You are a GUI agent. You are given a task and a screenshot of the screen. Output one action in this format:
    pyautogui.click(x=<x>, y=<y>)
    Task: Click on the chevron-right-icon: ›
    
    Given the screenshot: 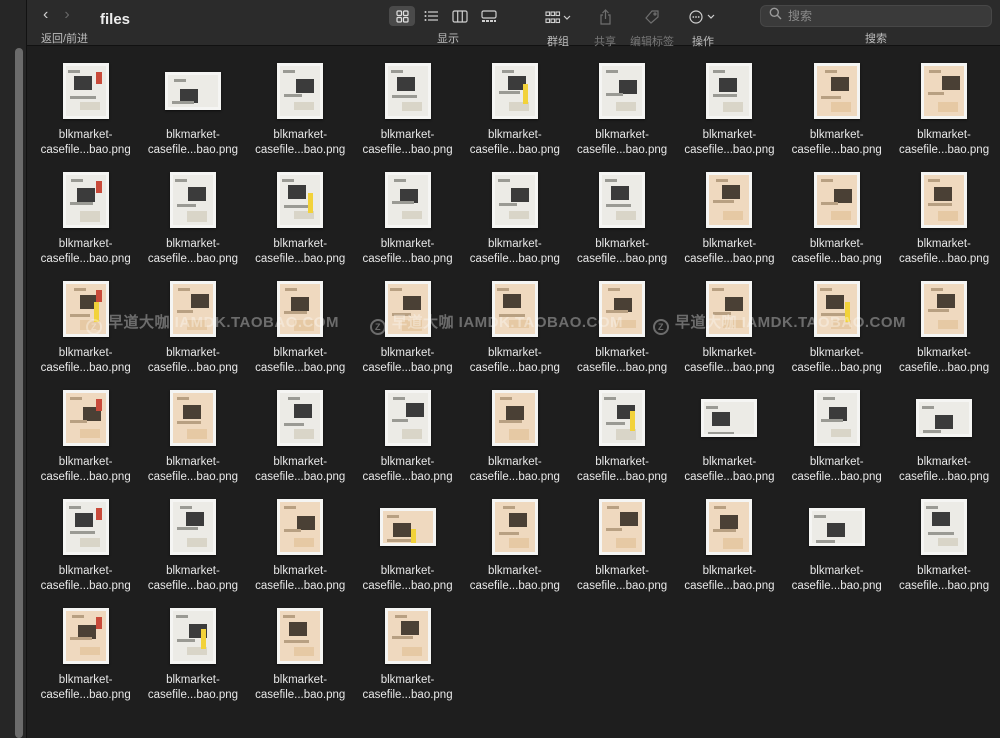 What is the action you would take?
    pyautogui.click(x=66, y=15)
    